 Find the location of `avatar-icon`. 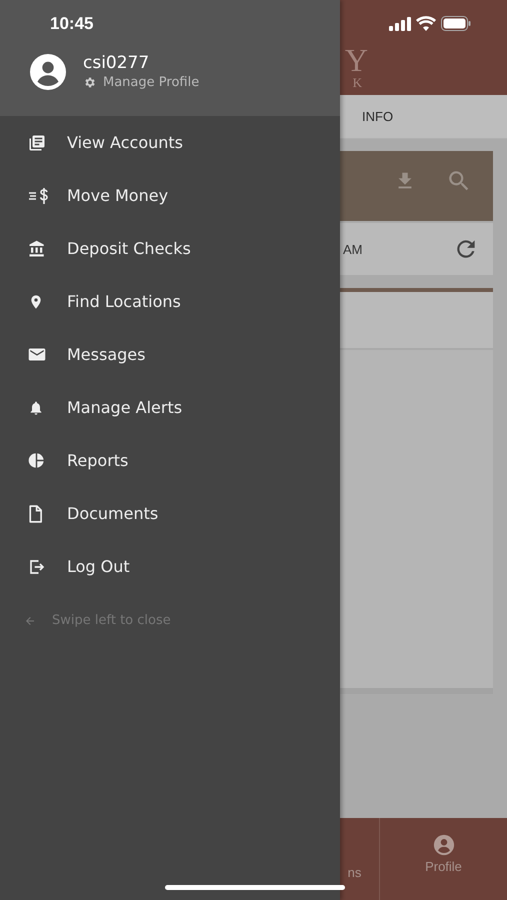

avatar-icon is located at coordinates (48, 72).